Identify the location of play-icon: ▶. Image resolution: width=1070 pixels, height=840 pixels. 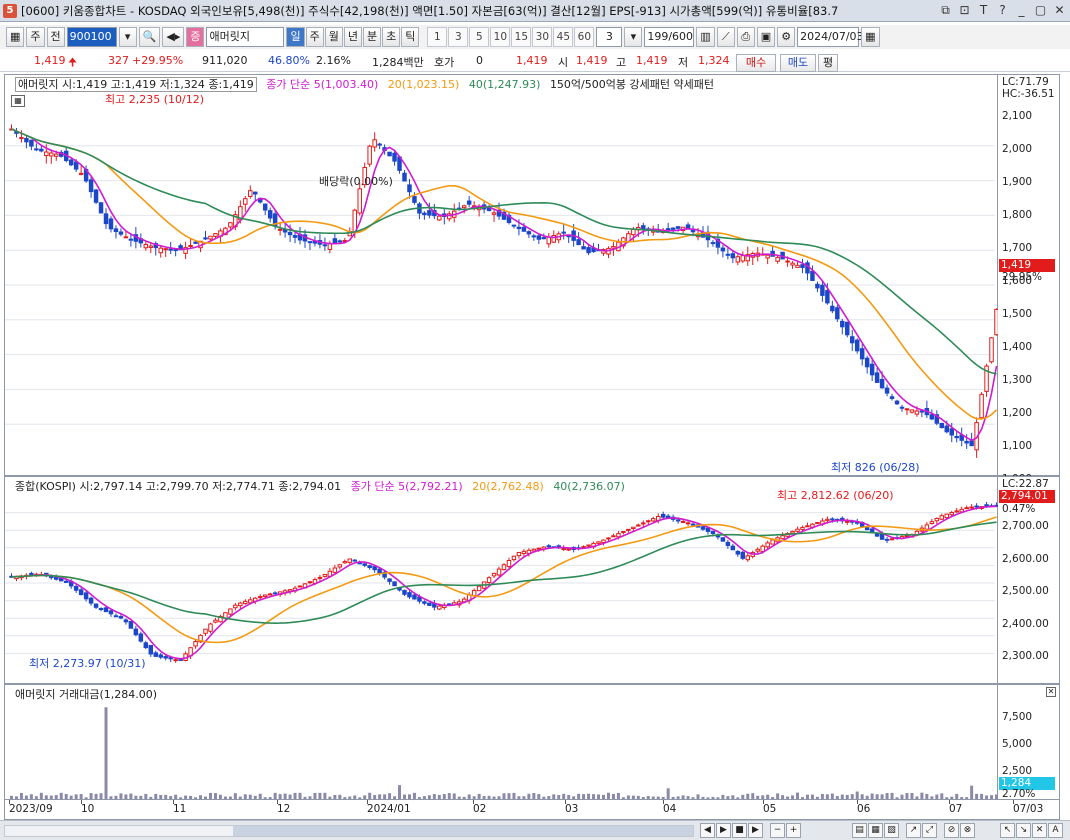
(723, 830).